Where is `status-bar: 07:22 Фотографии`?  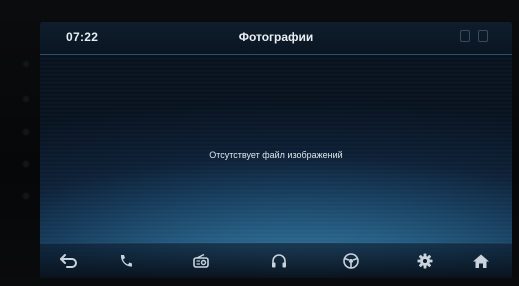
status-bar: 07:22 Фотографии is located at coordinates (276, 38).